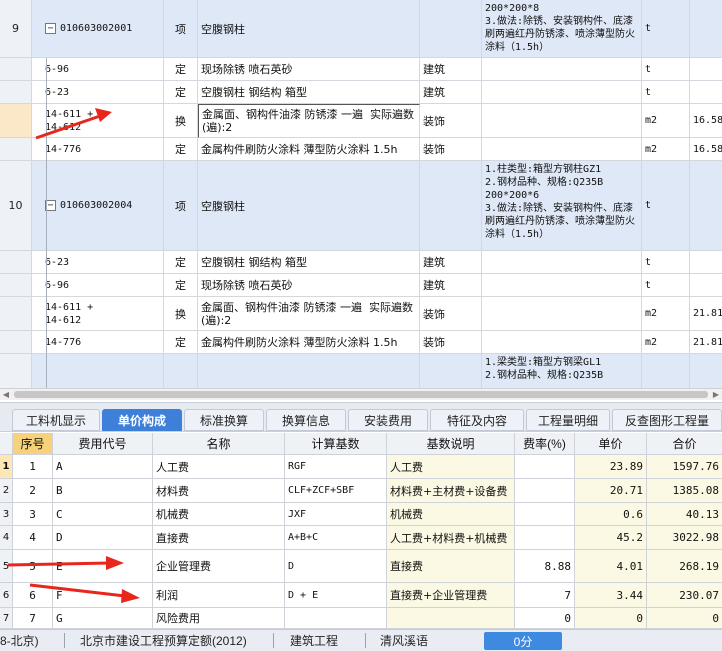 This screenshot has width=722, height=651. What do you see at coordinates (336, 618) in the screenshot?
I see `calc-base` at bounding box center [336, 618].